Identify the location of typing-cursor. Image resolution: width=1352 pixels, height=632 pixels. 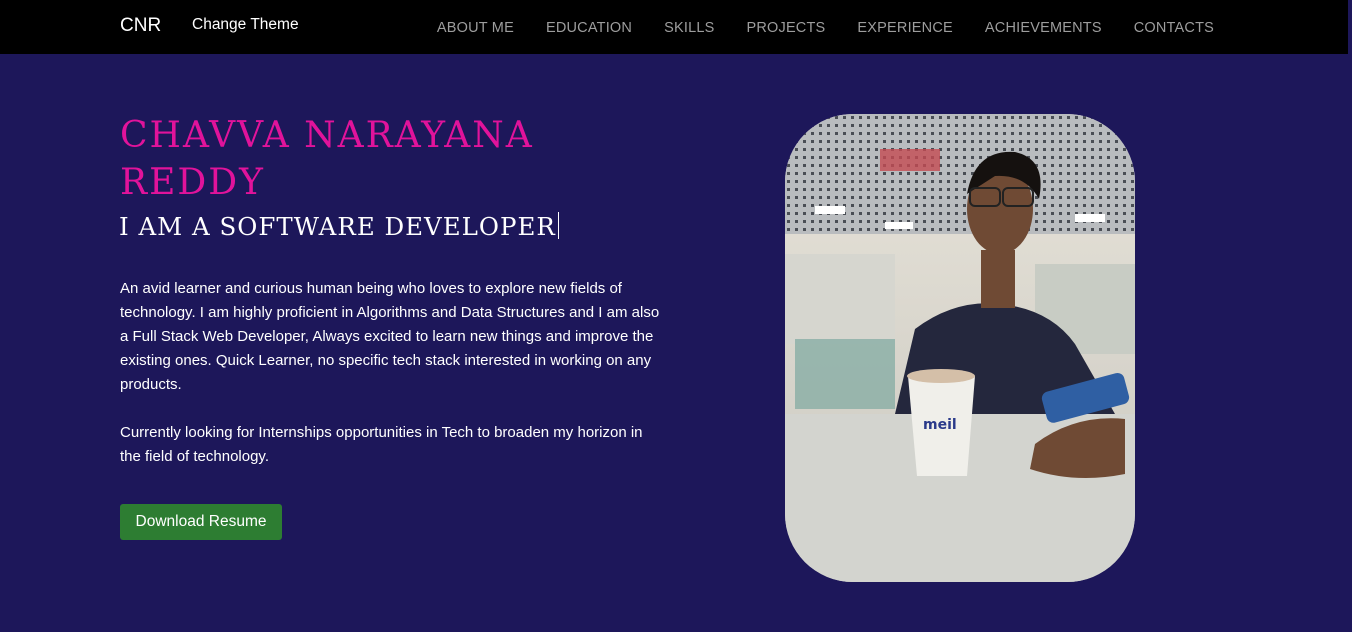
(558, 225).